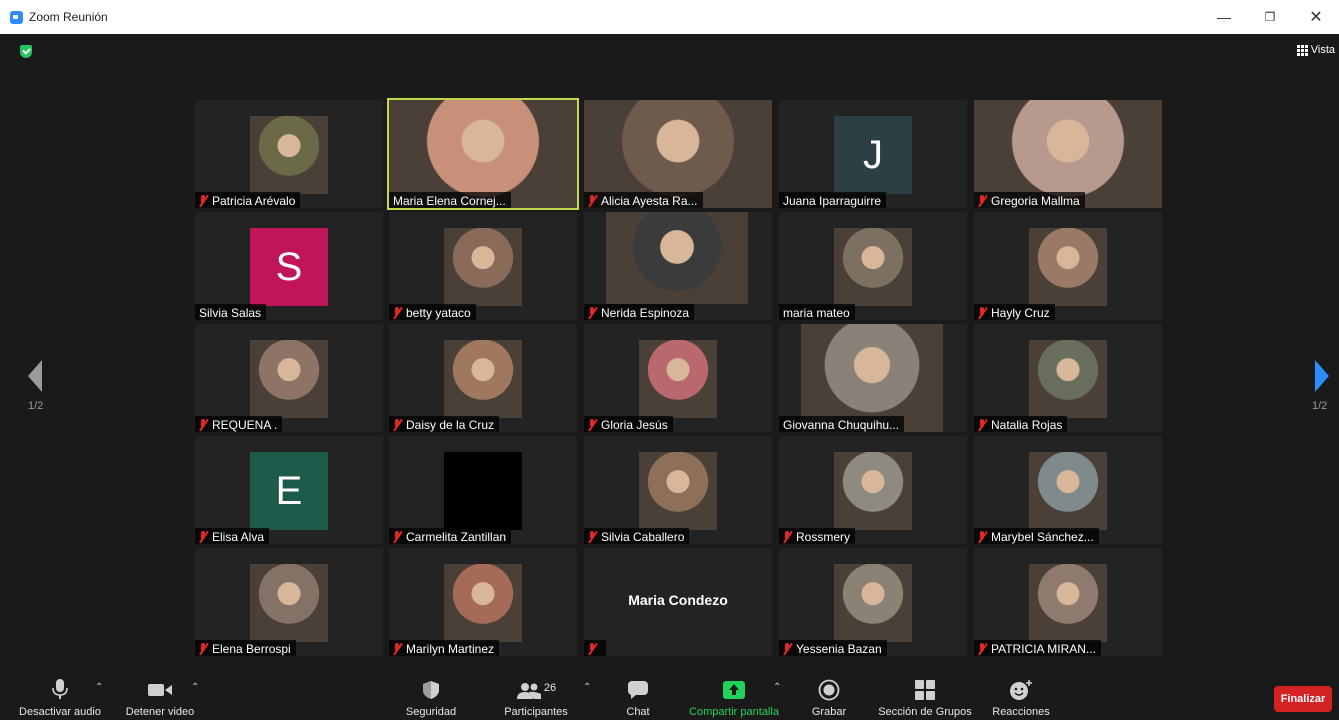 Image resolution: width=1339 pixels, height=720 pixels. I want to click on participant-tile: Gloria Jesús, so click(678, 378).